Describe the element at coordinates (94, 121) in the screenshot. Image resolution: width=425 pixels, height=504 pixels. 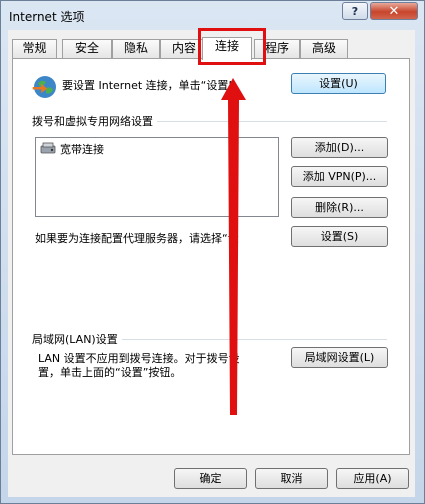
I see `dialup-heading: 拨号和虚拟专用网络设置` at that location.